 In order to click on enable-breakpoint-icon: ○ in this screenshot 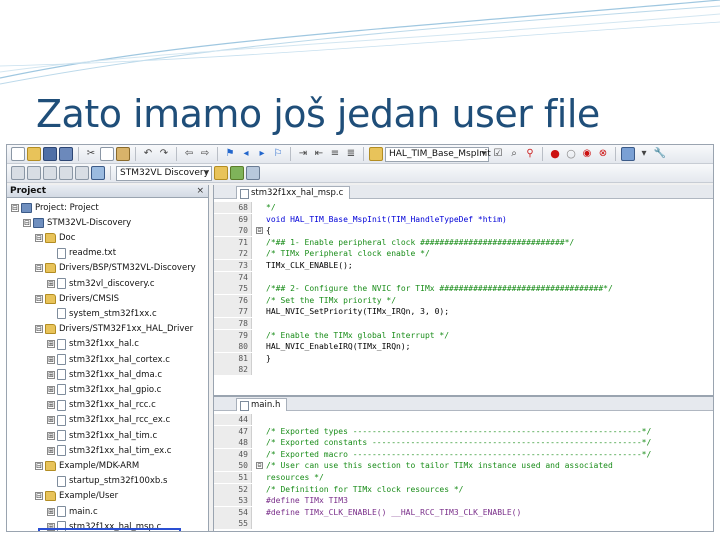, I will do `click(571, 154)`.